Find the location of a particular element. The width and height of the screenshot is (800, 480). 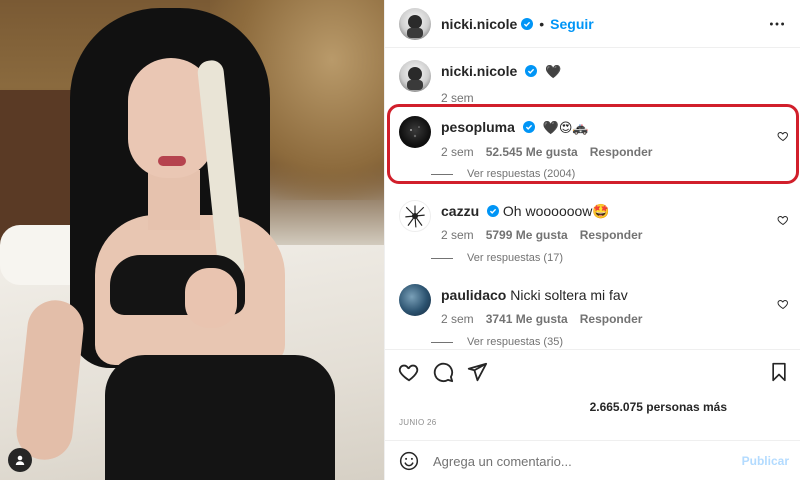

comment-composer: Publicar is located at coordinates (592, 460).